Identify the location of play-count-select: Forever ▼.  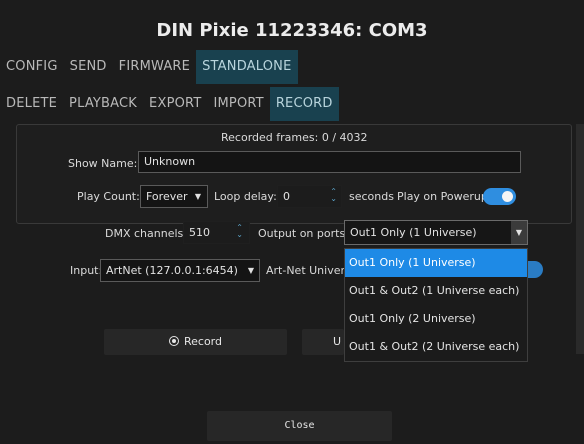
(174, 196).